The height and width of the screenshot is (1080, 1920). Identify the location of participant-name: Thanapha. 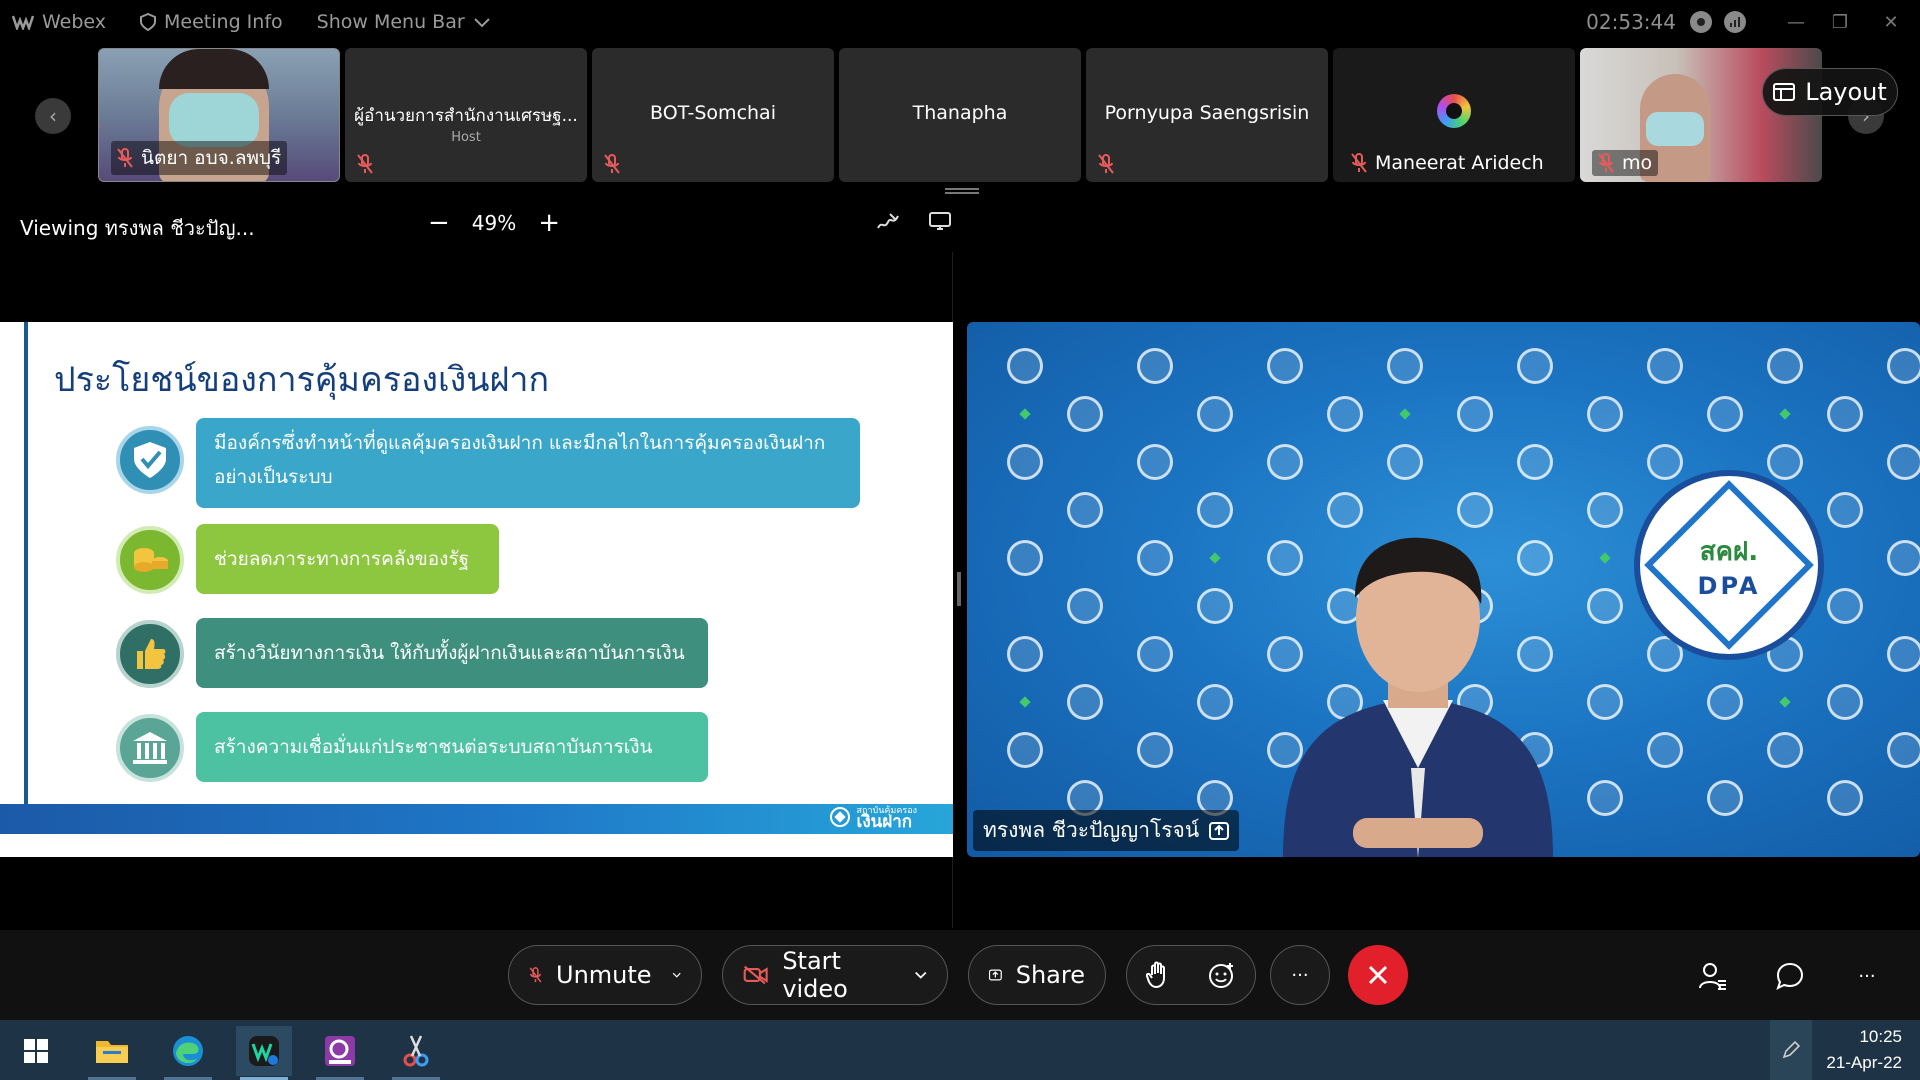
(960, 113).